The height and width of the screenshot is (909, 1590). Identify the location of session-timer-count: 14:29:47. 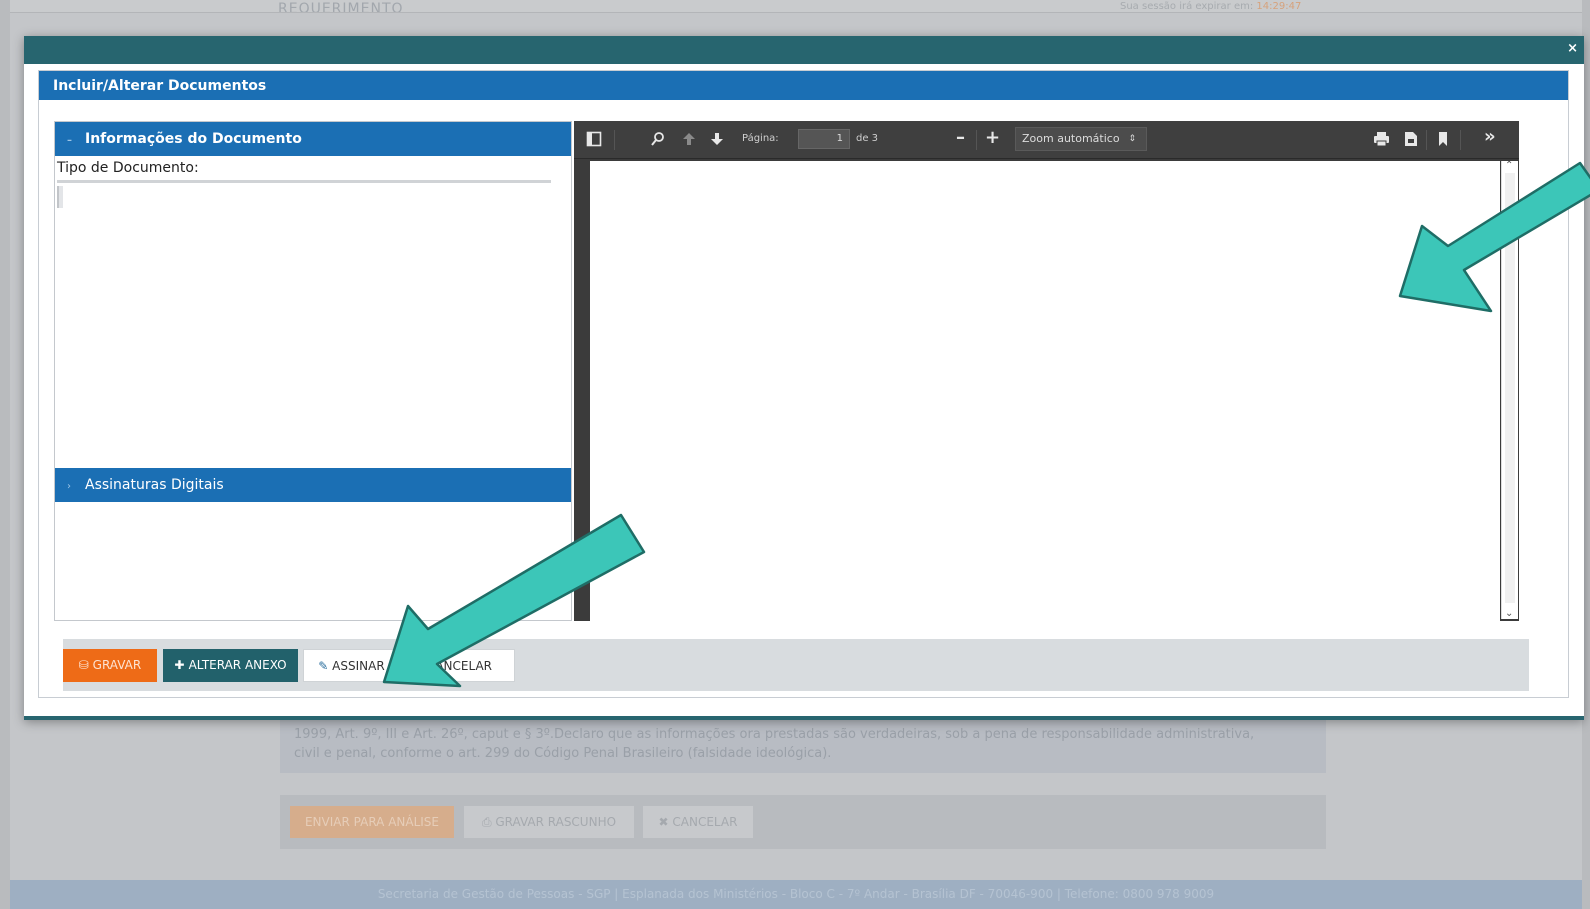
(1279, 6).